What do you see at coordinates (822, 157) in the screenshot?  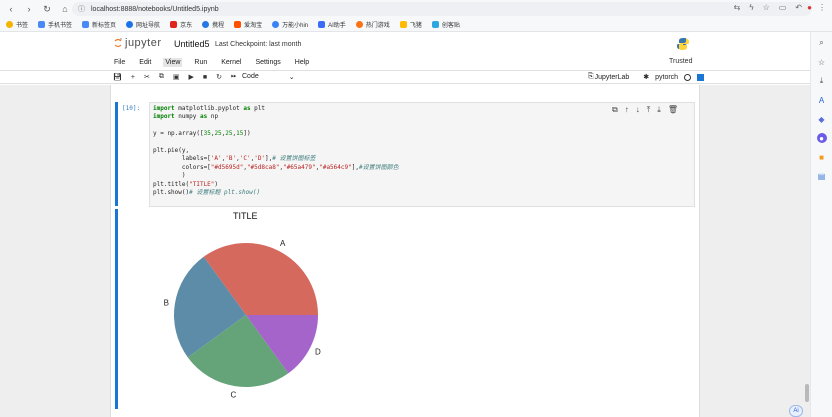 I see `gift-icon: ■` at bounding box center [822, 157].